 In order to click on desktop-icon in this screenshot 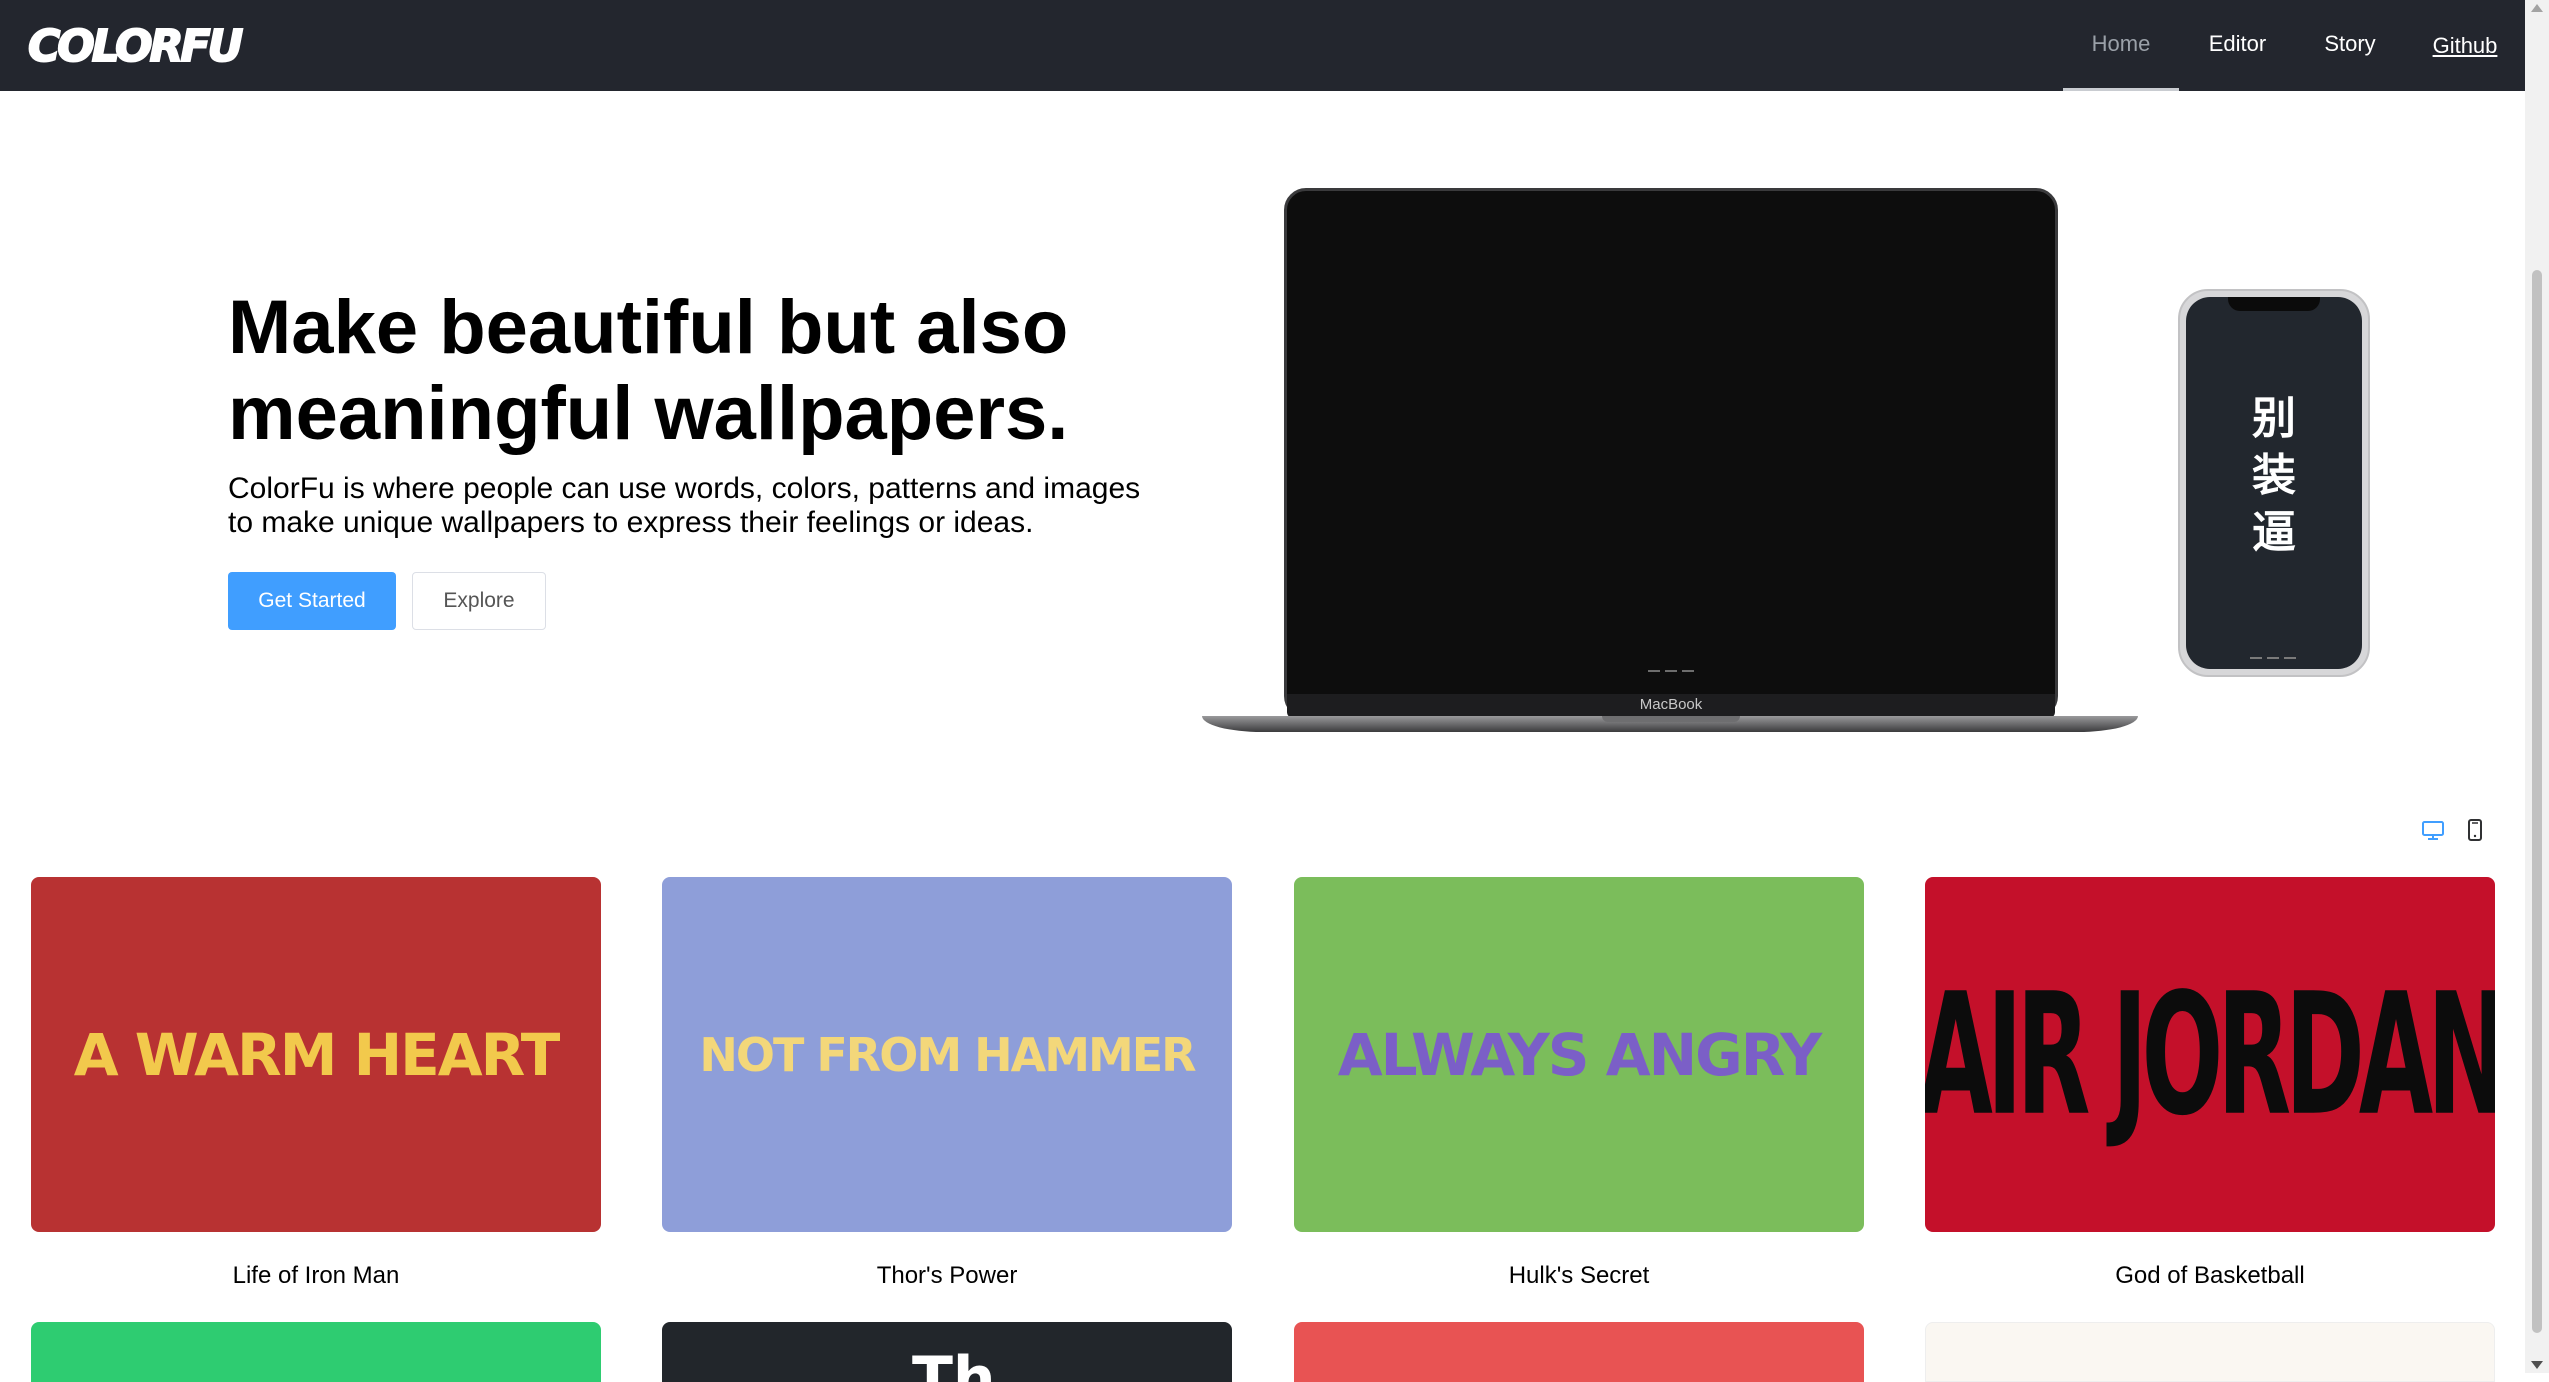, I will do `click(2433, 830)`.